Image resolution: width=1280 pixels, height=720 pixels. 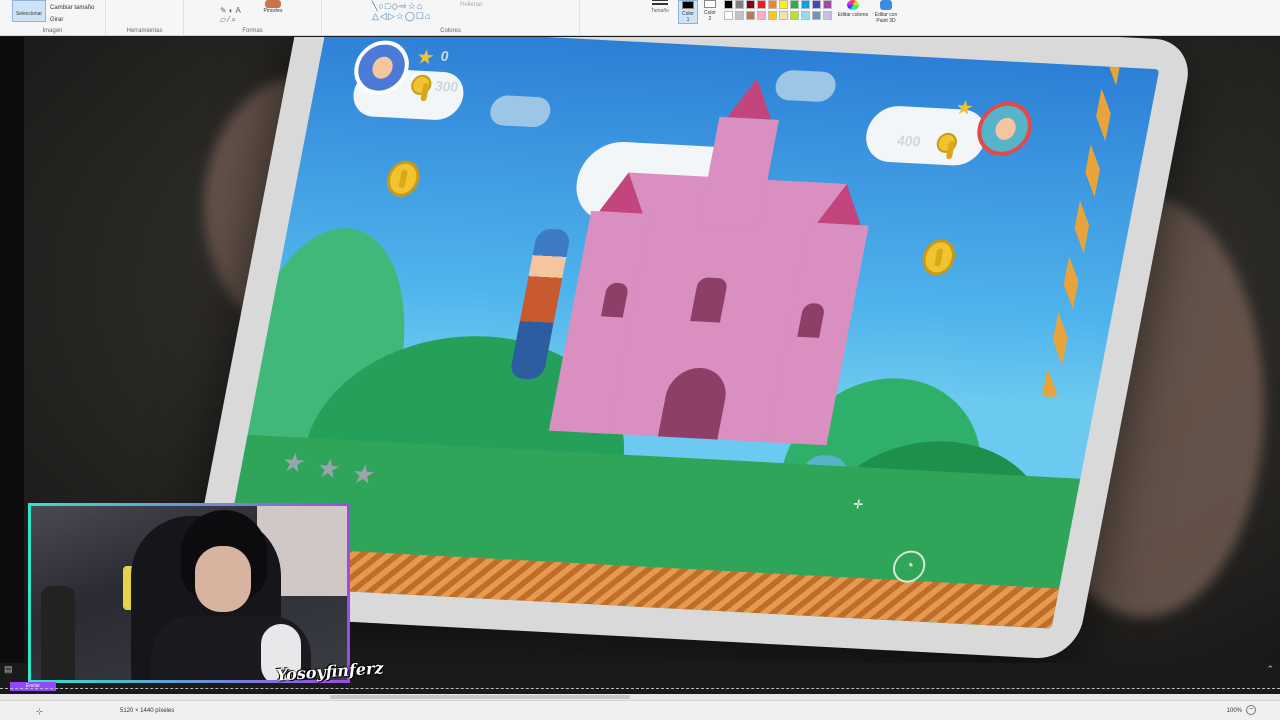 I want to click on edit-colors-label: Editar colores, so click(x=853, y=15).